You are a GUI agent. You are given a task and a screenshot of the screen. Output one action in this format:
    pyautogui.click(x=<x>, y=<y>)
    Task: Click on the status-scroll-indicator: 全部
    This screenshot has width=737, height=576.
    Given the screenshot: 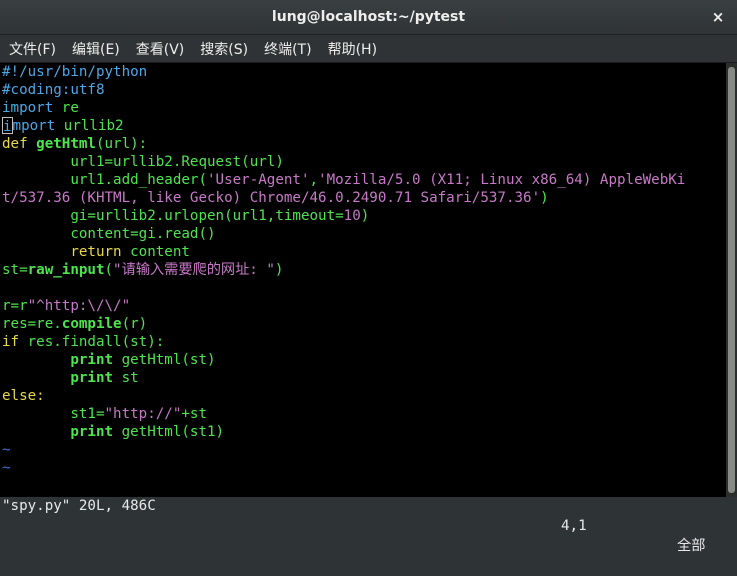 What is the action you would take?
    pyautogui.click(x=691, y=546)
    